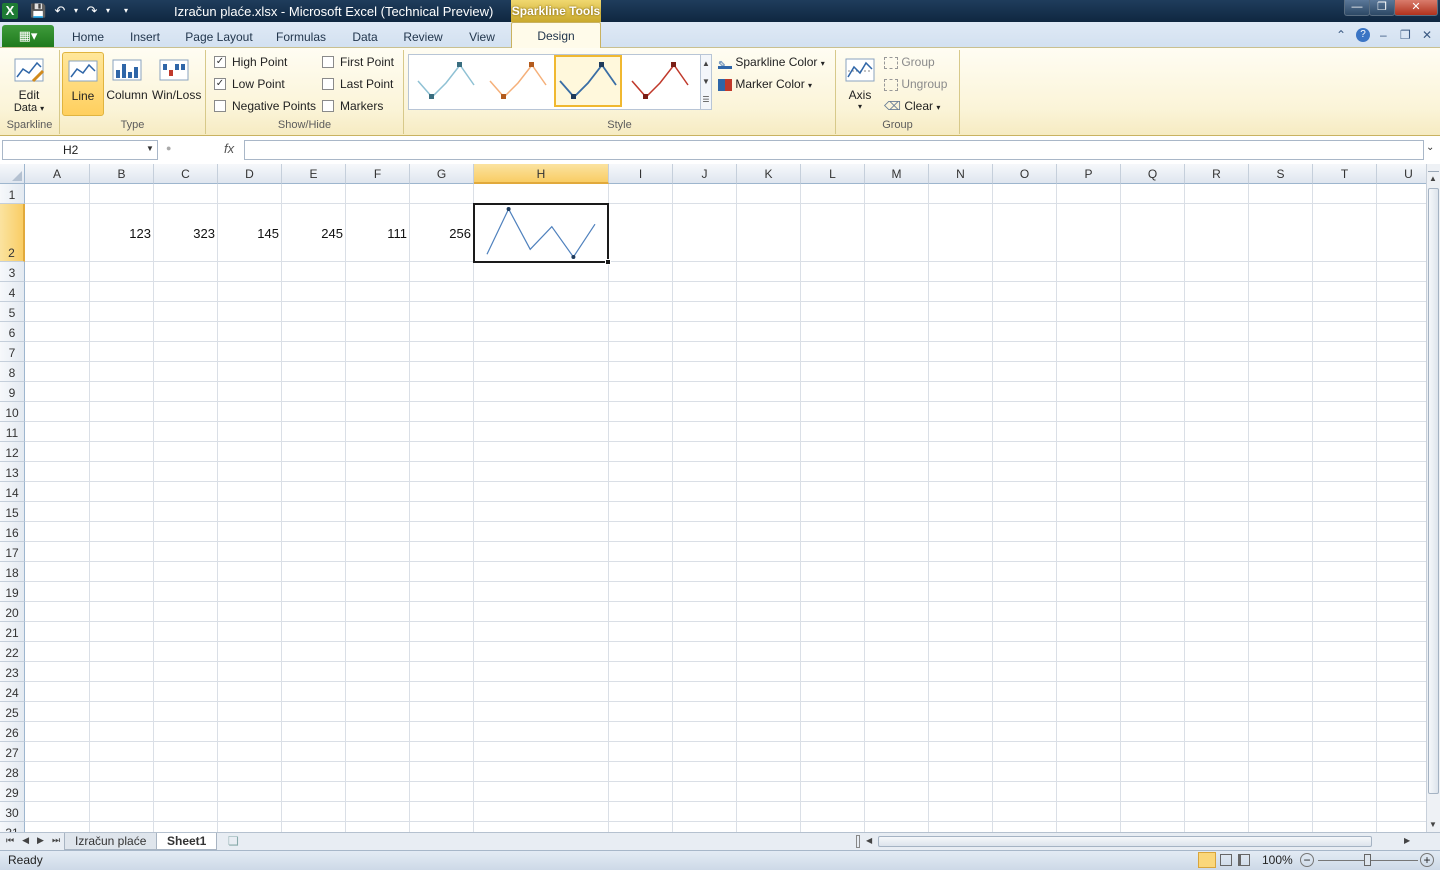 The width and height of the screenshot is (1440, 870). I want to click on cell-G2: 256, so click(440, 233).